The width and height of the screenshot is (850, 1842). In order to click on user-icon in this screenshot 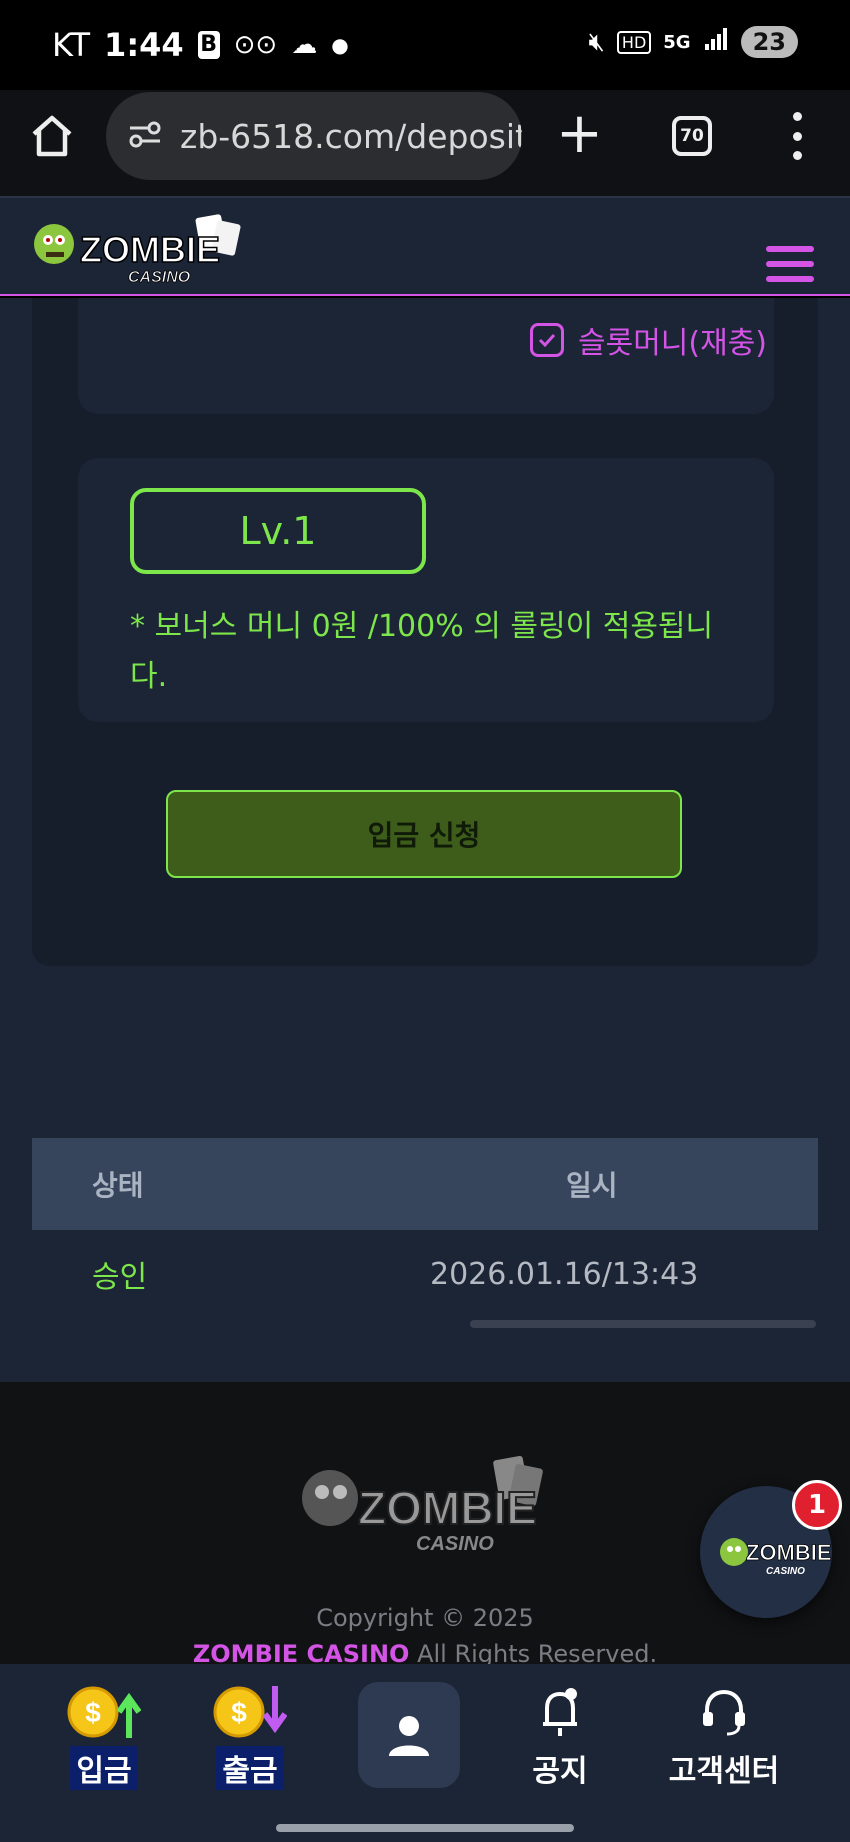, I will do `click(409, 1736)`.